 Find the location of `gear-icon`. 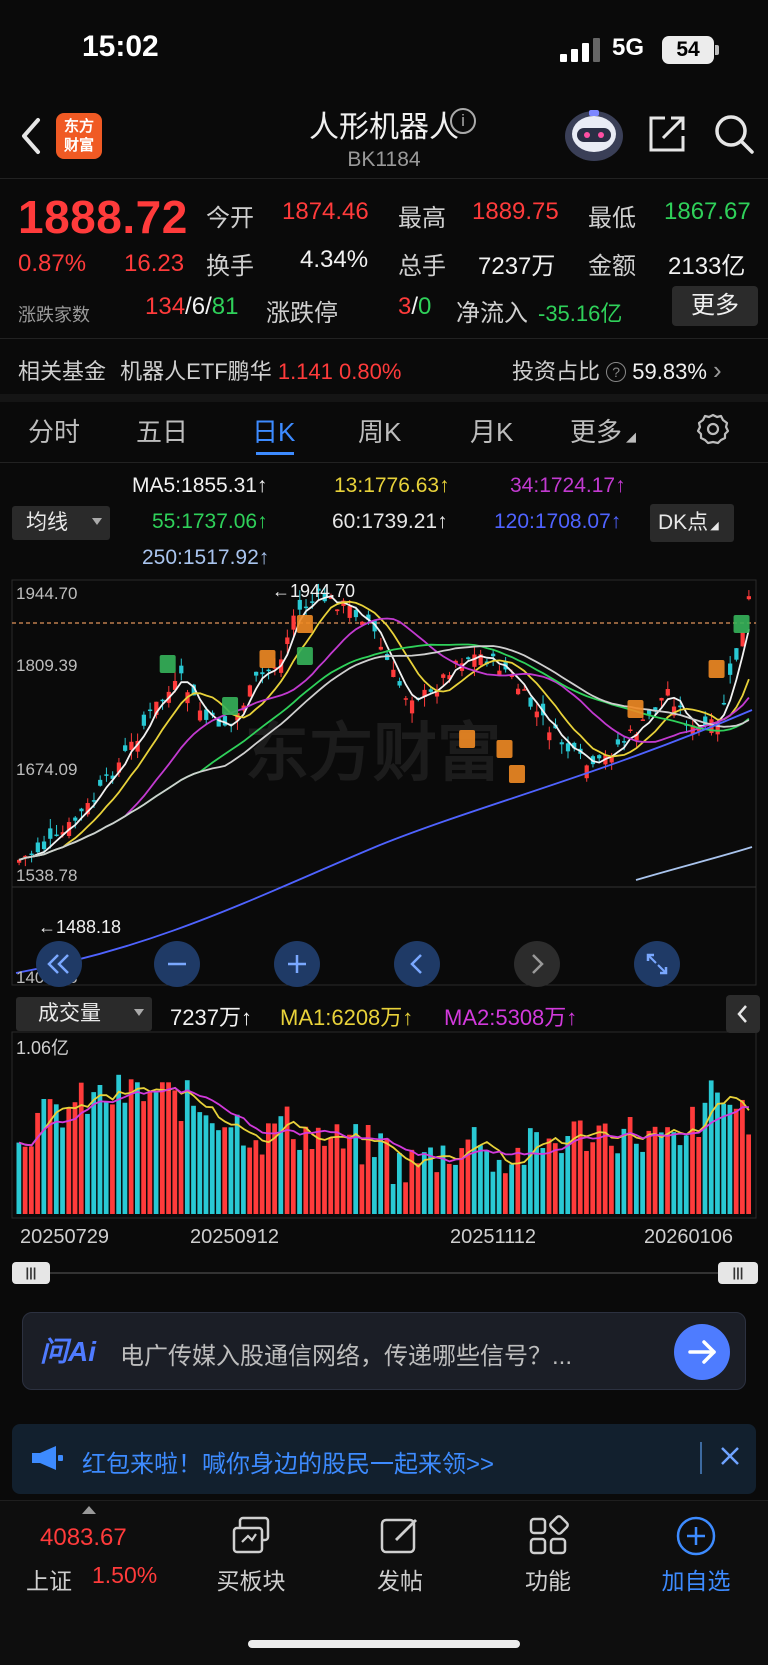

gear-icon is located at coordinates (713, 429).